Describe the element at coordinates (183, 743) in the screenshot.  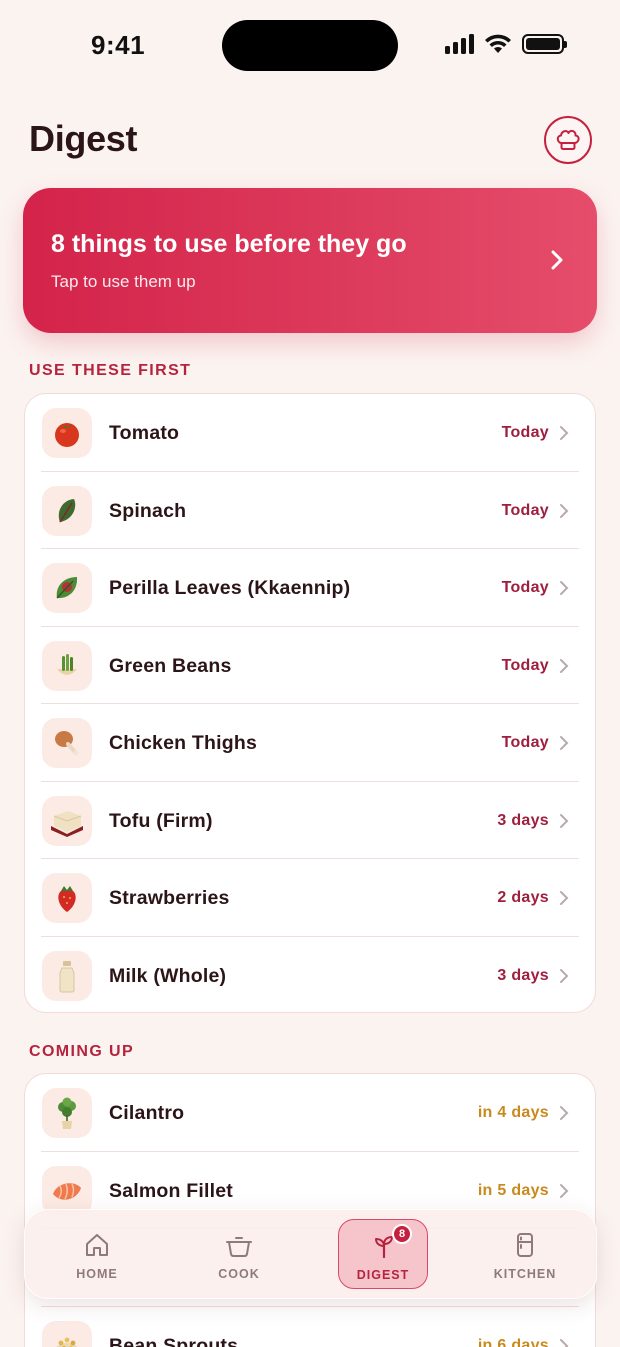
I see `item-name: Chicken Thighs` at that location.